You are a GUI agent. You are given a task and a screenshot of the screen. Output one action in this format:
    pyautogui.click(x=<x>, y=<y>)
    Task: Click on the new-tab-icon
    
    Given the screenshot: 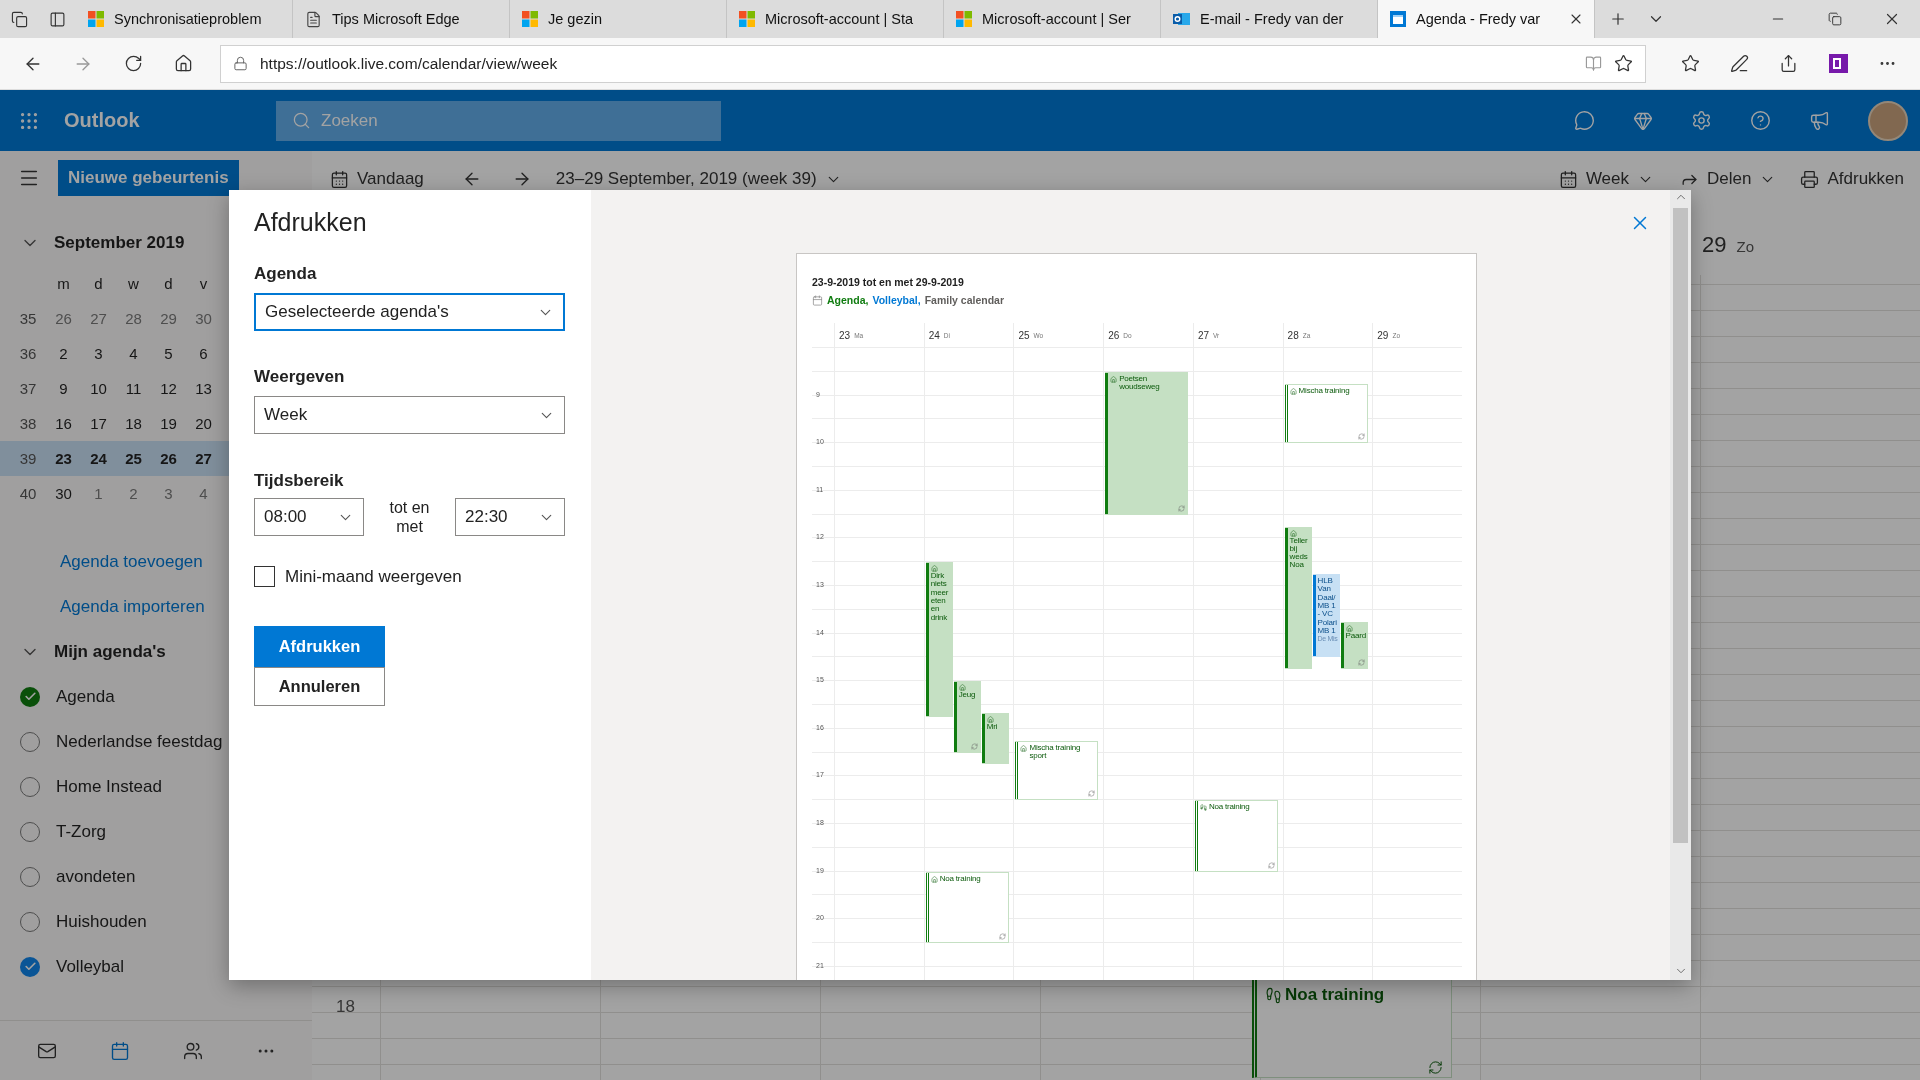 What is the action you would take?
    pyautogui.click(x=1618, y=19)
    